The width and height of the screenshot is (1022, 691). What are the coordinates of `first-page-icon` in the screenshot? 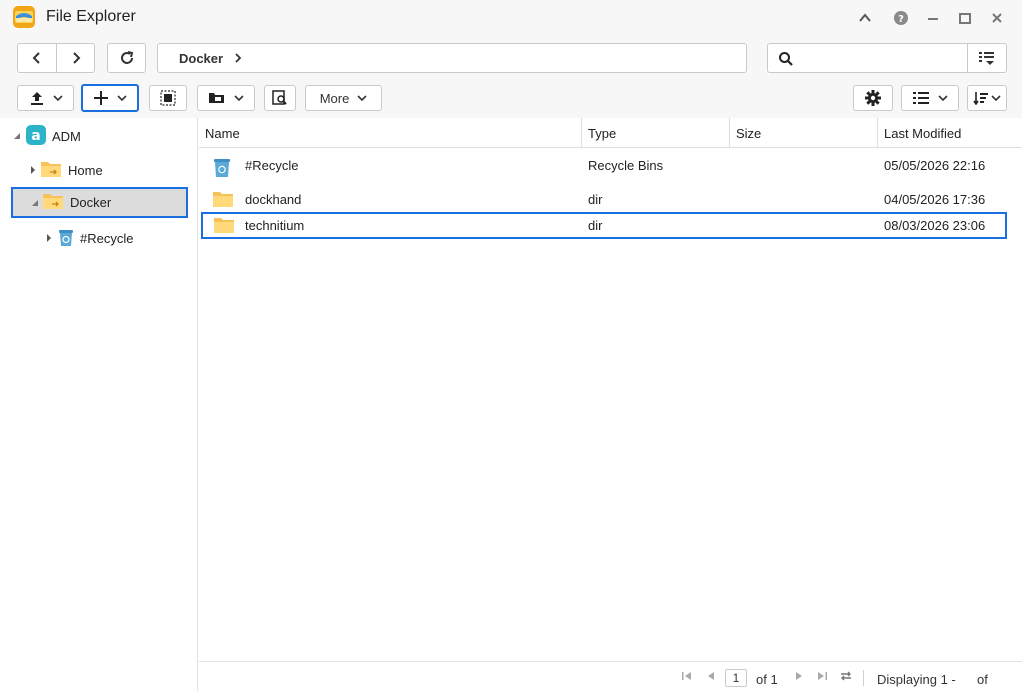 It's located at (687, 677).